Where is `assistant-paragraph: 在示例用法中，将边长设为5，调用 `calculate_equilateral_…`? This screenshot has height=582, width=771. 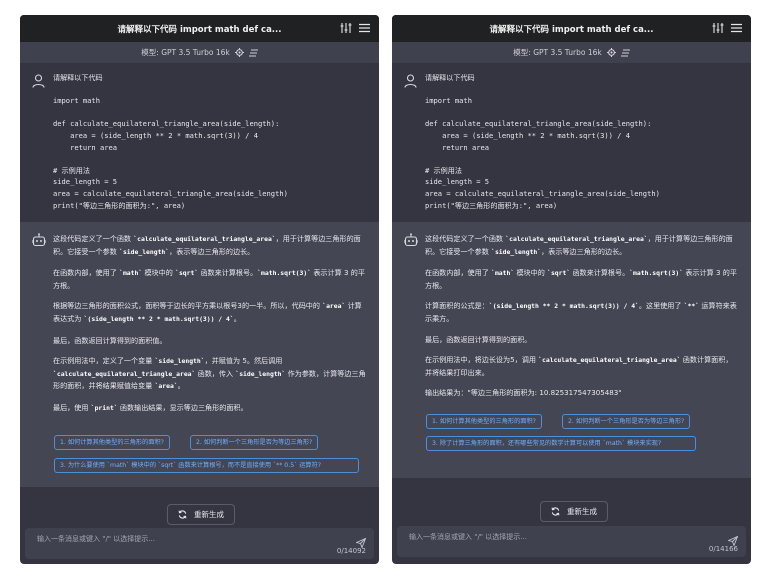
assistant-paragraph: 在示例用法中，将边长设为5，调用 `calculate_equilateral_… is located at coordinates (582, 366).